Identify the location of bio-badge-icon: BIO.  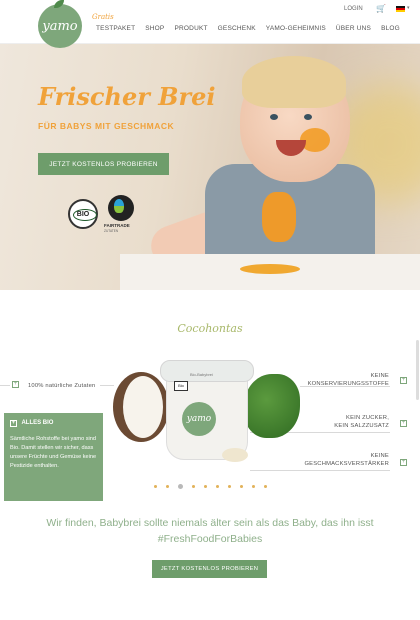
(83, 214).